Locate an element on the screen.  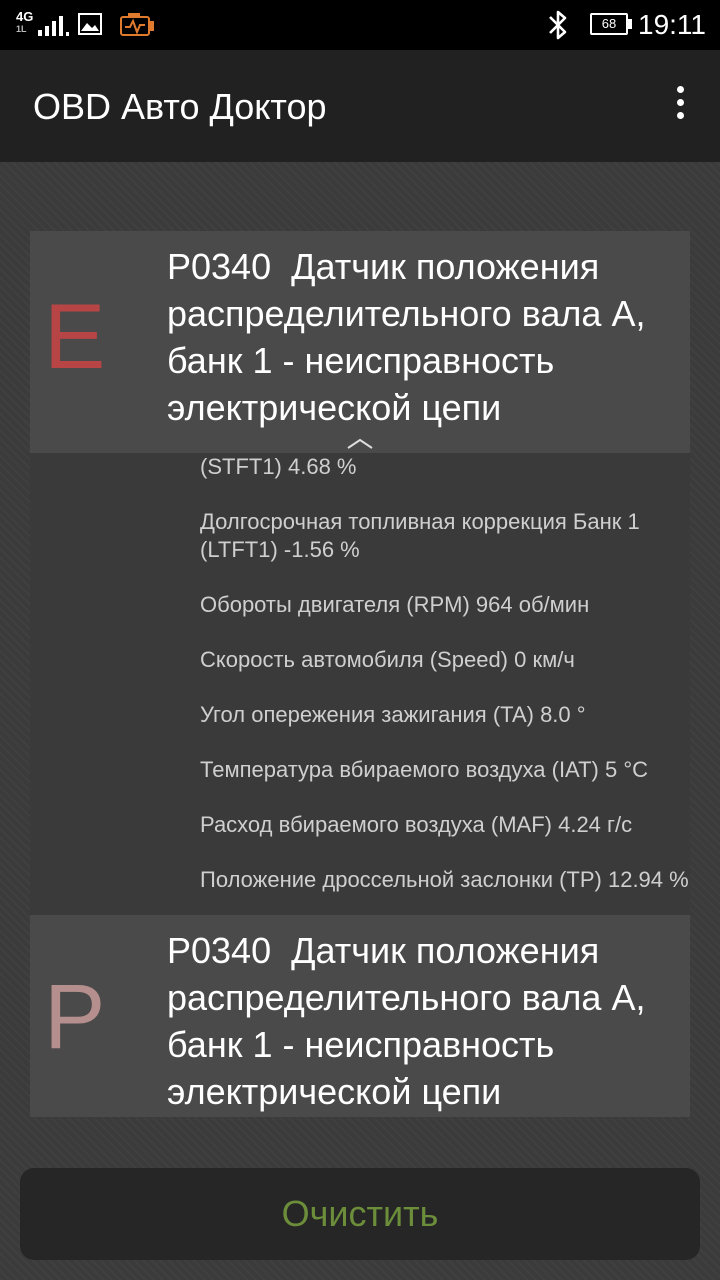
network-sub: 1L is located at coordinates (21, 29).